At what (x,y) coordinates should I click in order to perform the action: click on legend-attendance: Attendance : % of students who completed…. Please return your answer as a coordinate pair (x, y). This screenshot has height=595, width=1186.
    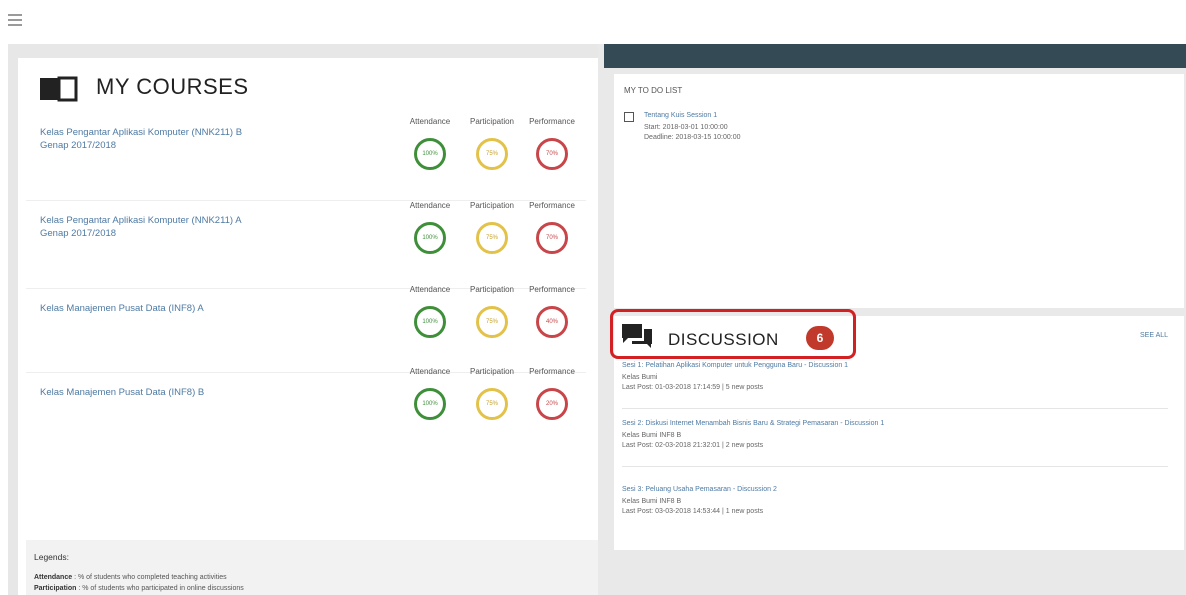
    Looking at the image, I should click on (130, 577).